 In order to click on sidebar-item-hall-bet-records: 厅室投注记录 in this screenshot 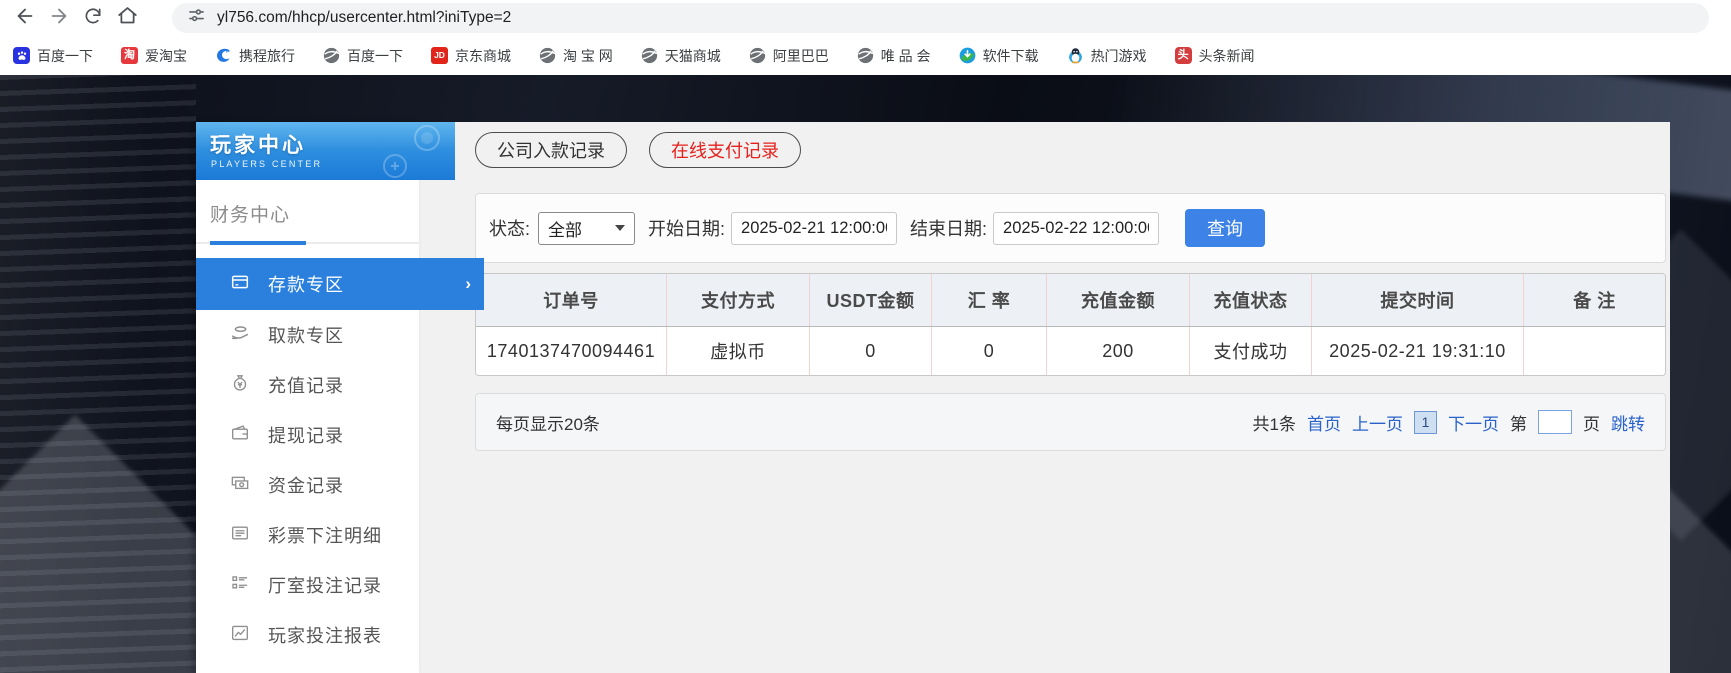, I will do `click(307, 585)`.